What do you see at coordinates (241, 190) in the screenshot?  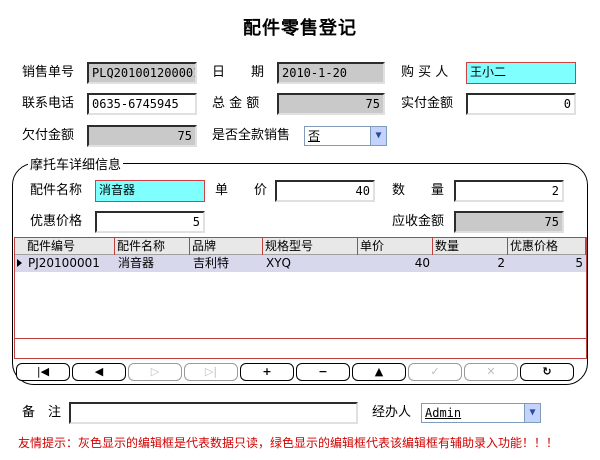 I see `price-label: 单 价` at bounding box center [241, 190].